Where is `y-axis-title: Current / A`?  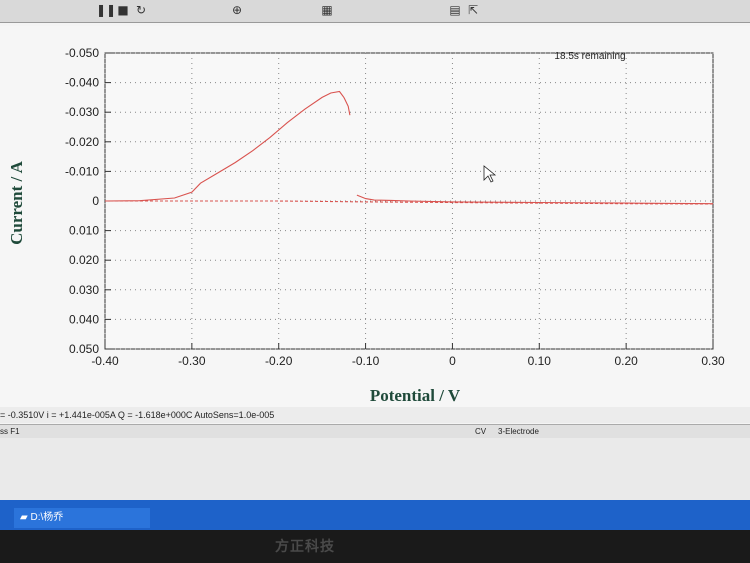 y-axis-title: Current / A is located at coordinates (16, 202).